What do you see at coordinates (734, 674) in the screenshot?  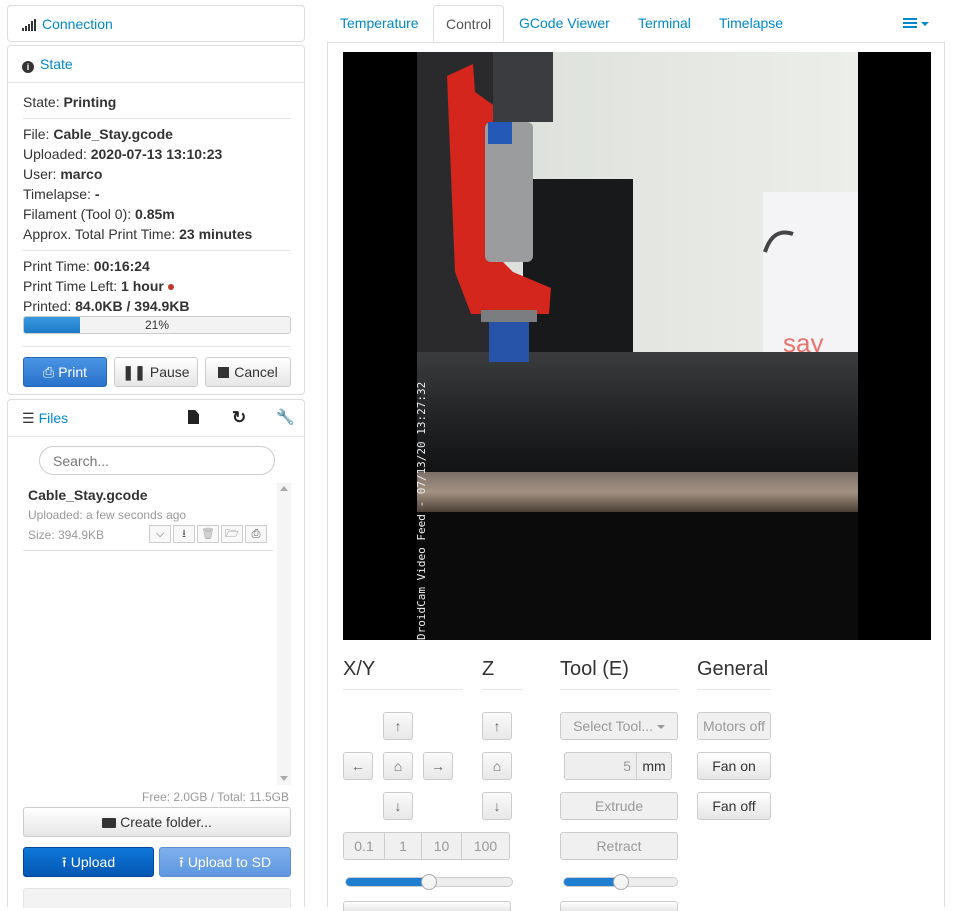 I see `general-title: General` at bounding box center [734, 674].